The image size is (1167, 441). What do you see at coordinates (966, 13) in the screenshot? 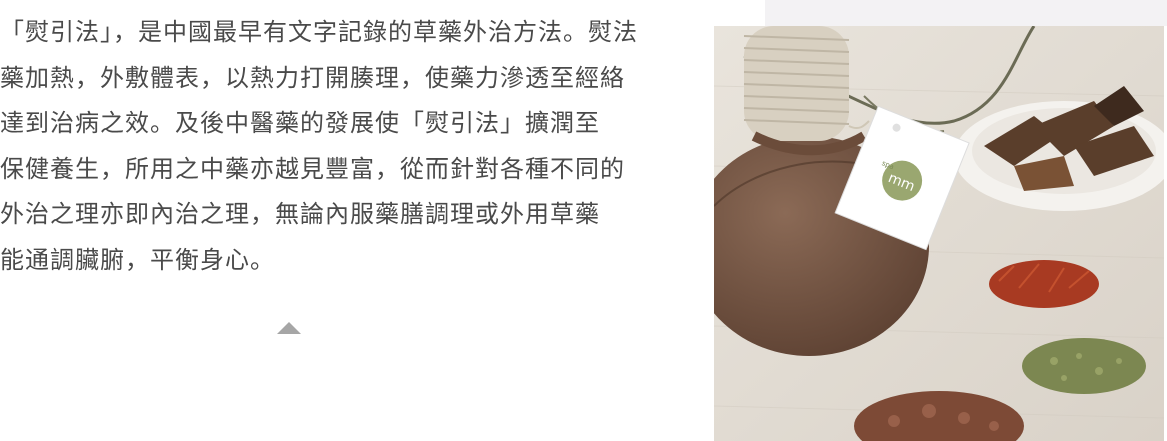
I see `header-strip` at bounding box center [966, 13].